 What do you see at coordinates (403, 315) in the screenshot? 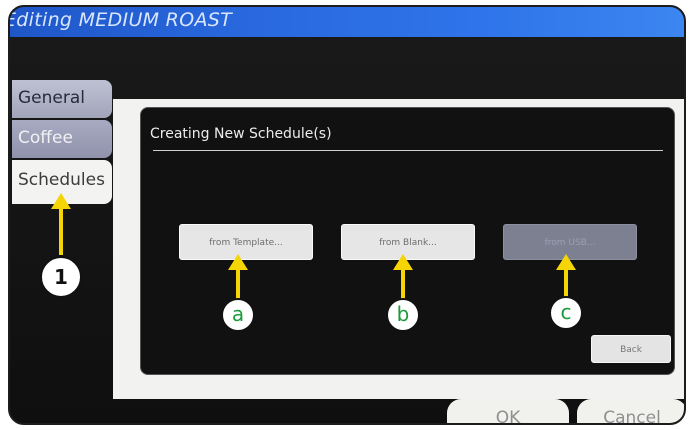
I see `callout-marker-b: b` at bounding box center [403, 315].